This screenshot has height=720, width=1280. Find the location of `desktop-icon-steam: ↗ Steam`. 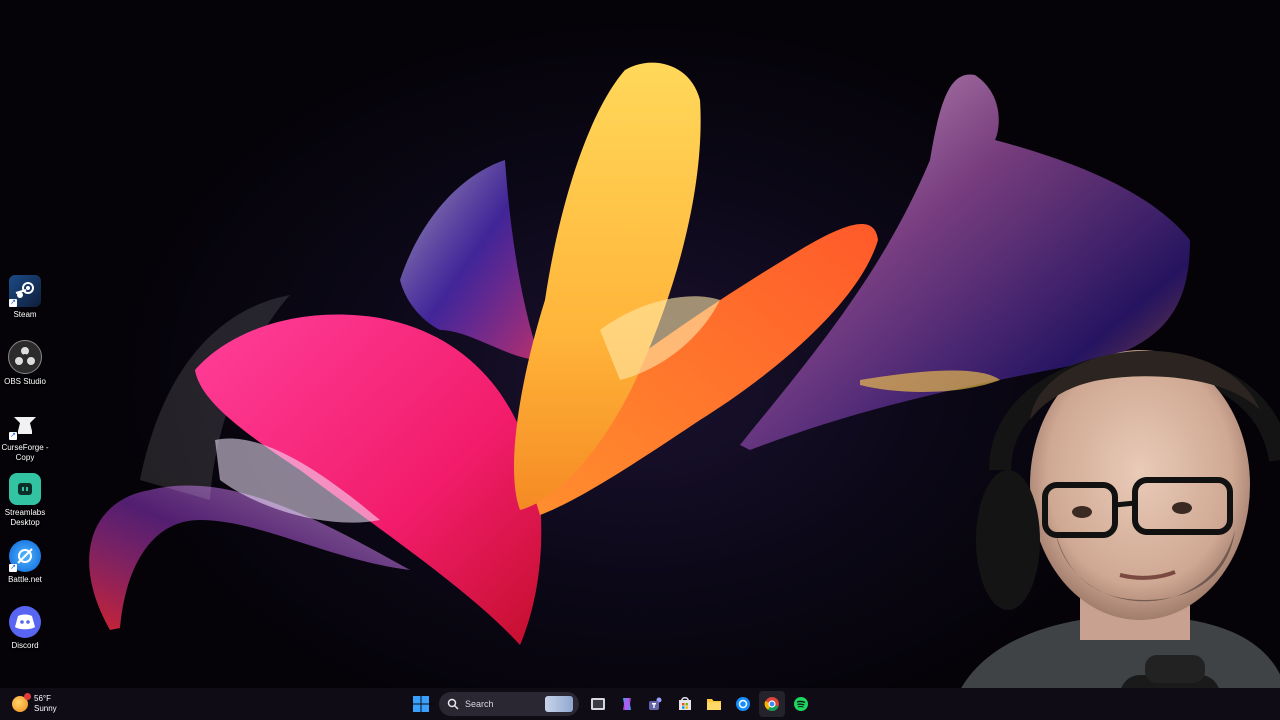

desktop-icon-steam: ↗ Steam is located at coordinates (25, 297).